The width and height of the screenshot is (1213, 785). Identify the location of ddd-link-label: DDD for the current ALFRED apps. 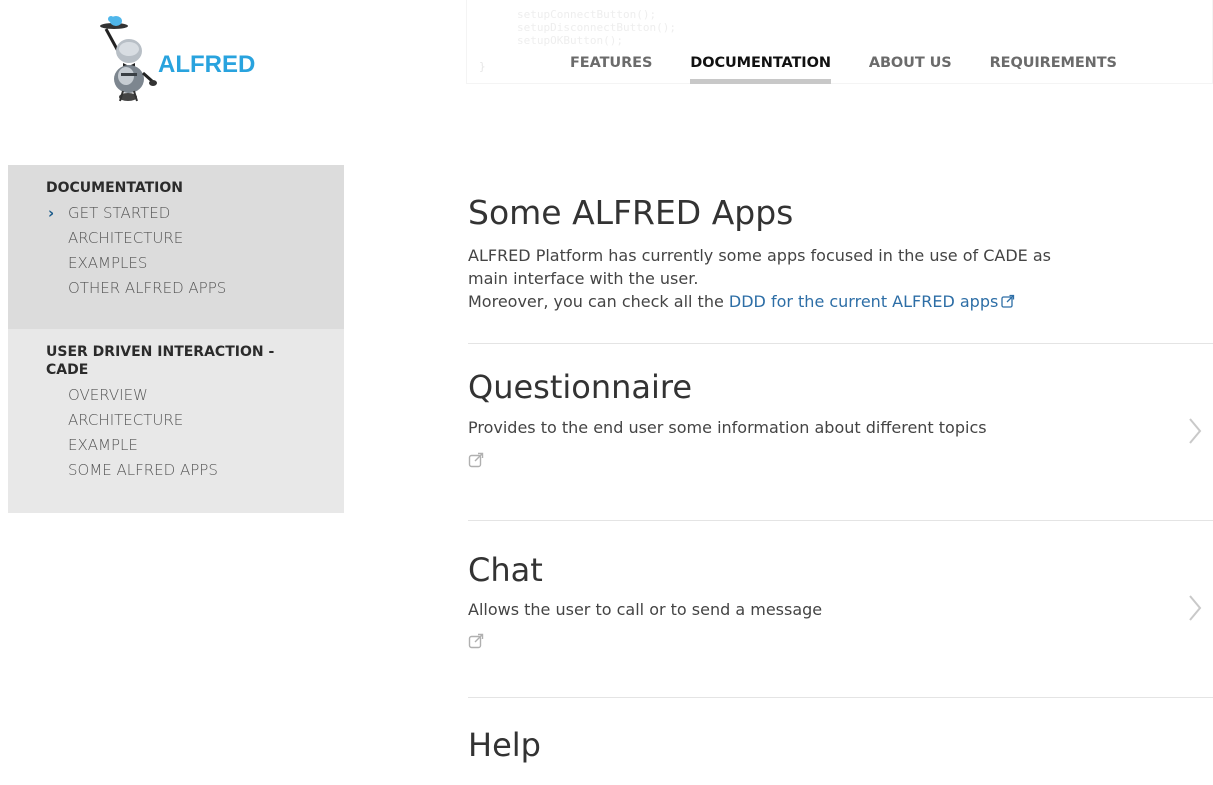
(863, 301).